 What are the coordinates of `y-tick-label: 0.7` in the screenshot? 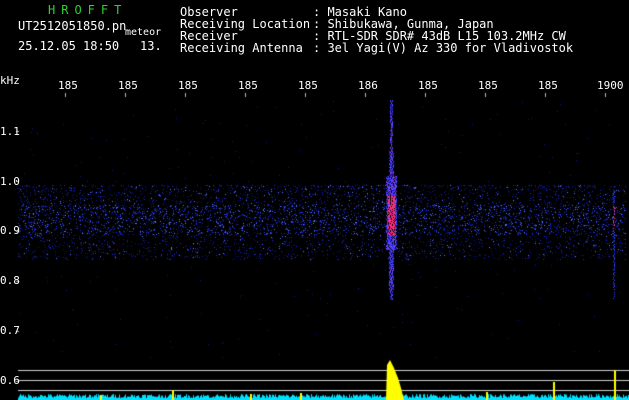 It's located at (10, 330).